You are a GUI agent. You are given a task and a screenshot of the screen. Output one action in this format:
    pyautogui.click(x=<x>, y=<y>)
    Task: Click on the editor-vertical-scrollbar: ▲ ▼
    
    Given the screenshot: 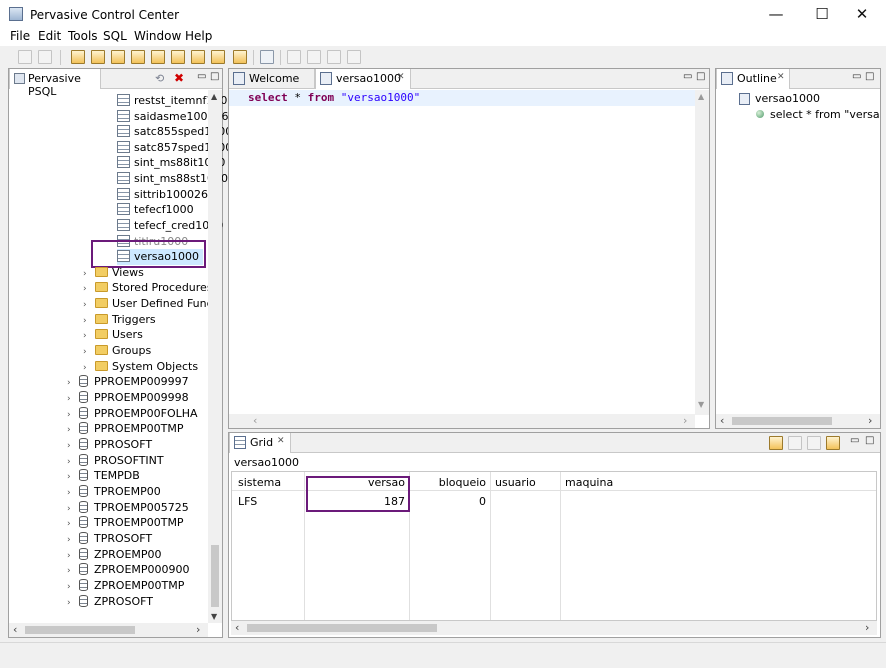 What is the action you would take?
    pyautogui.click(x=702, y=252)
    